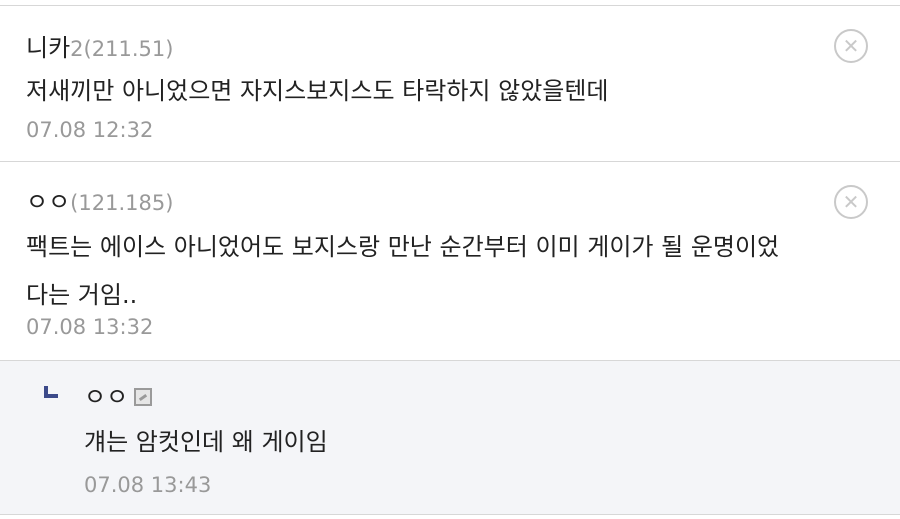  Describe the element at coordinates (82, 295) in the screenshot. I see `comment-text-line: 다는 거임..` at that location.